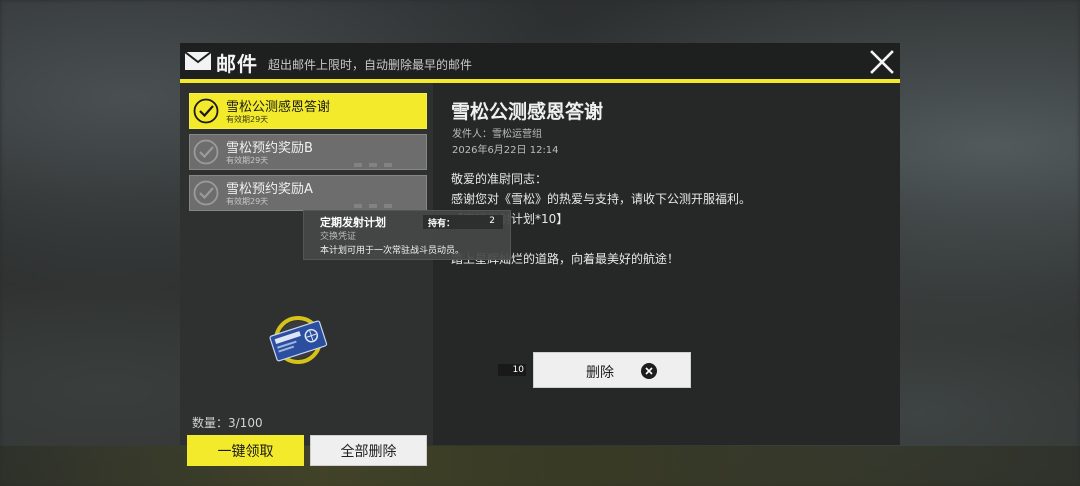 The height and width of the screenshot is (486, 1080). I want to click on tooltip-item-type: 交换凭证, so click(338, 237).